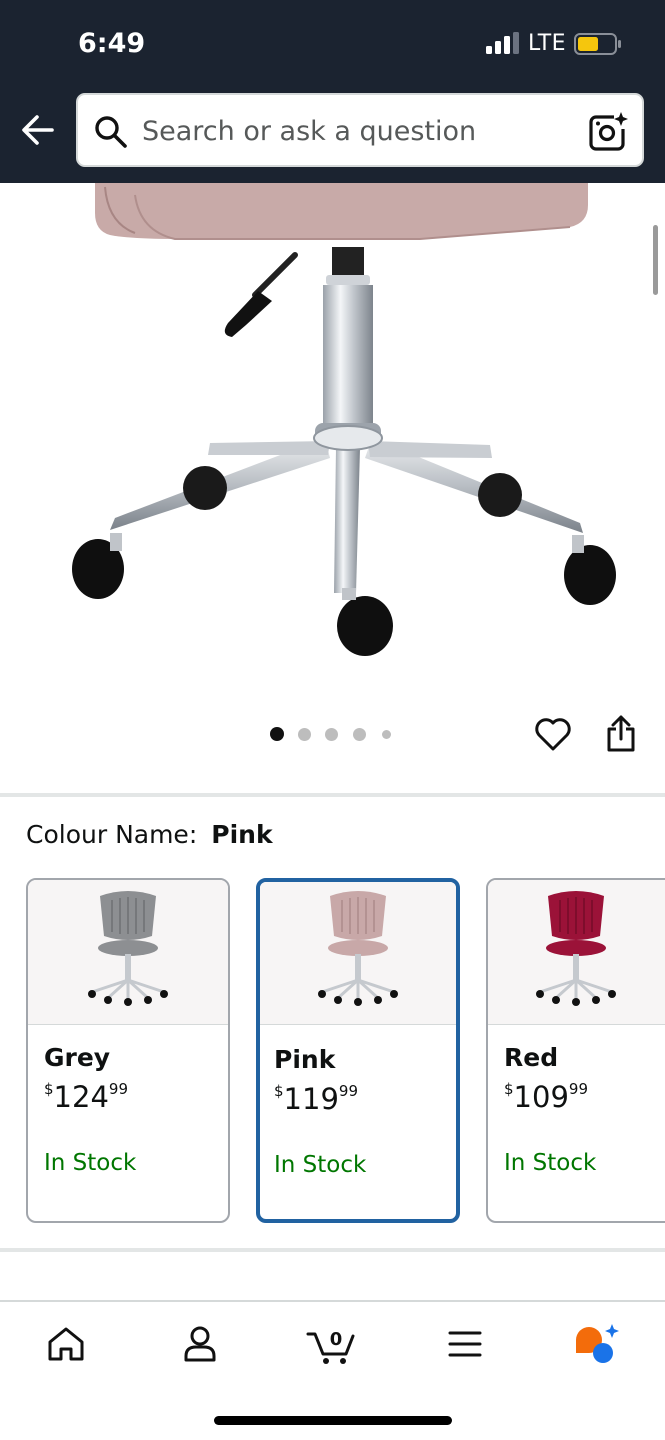  I want to click on swatch-name: Grey, so click(77, 1057).